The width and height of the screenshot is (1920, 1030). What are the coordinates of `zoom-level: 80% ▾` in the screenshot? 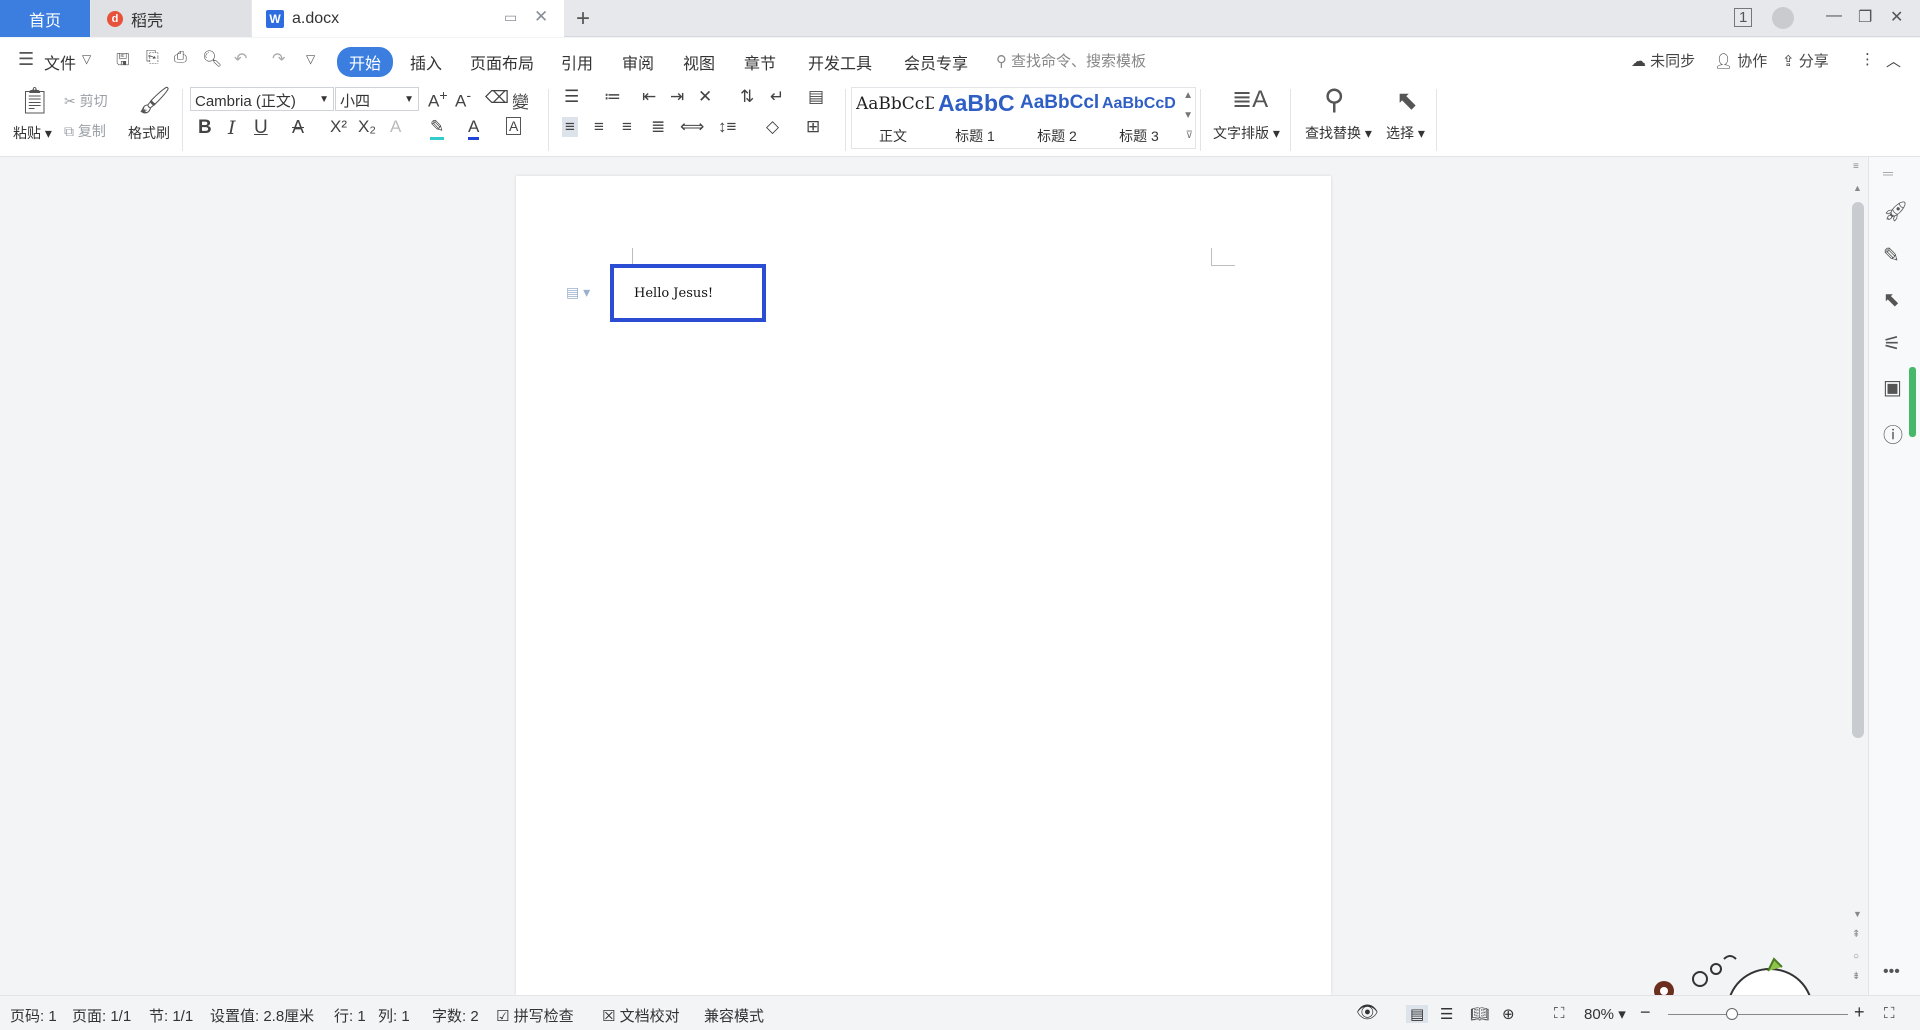 It's located at (1605, 1014).